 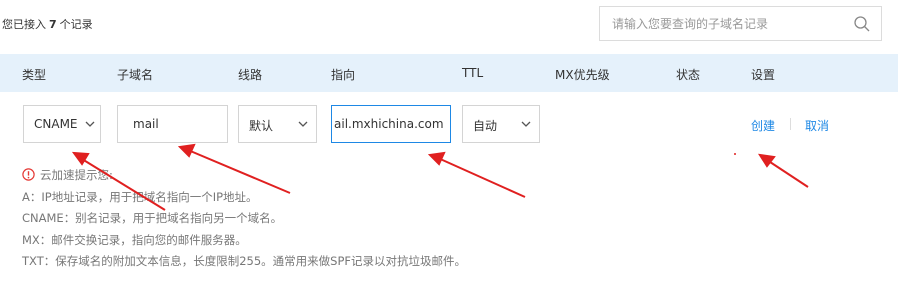 What do you see at coordinates (24, 24) in the screenshot?
I see `record-count-prefix: 您已接入` at bounding box center [24, 24].